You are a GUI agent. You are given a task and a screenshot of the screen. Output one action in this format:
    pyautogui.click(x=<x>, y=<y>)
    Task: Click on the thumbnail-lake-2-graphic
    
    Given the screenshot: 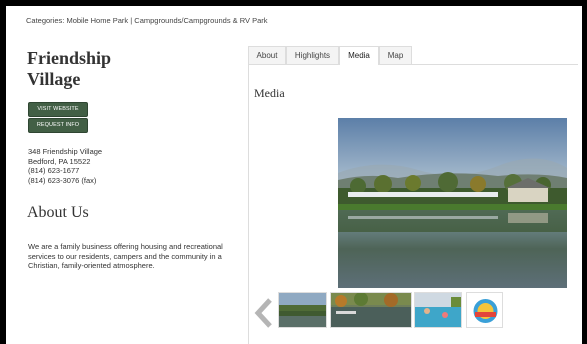 What is the action you would take?
    pyautogui.click(x=371, y=310)
    